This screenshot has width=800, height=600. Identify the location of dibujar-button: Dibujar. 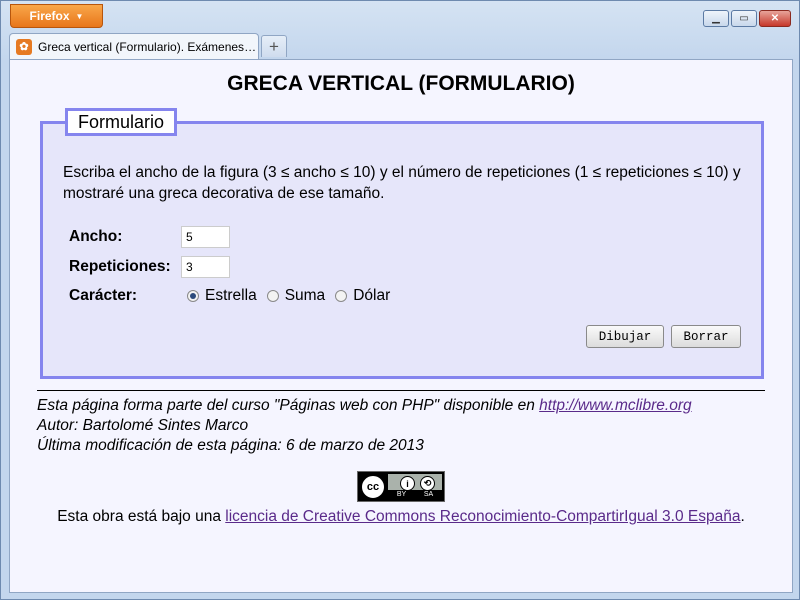
(625, 336).